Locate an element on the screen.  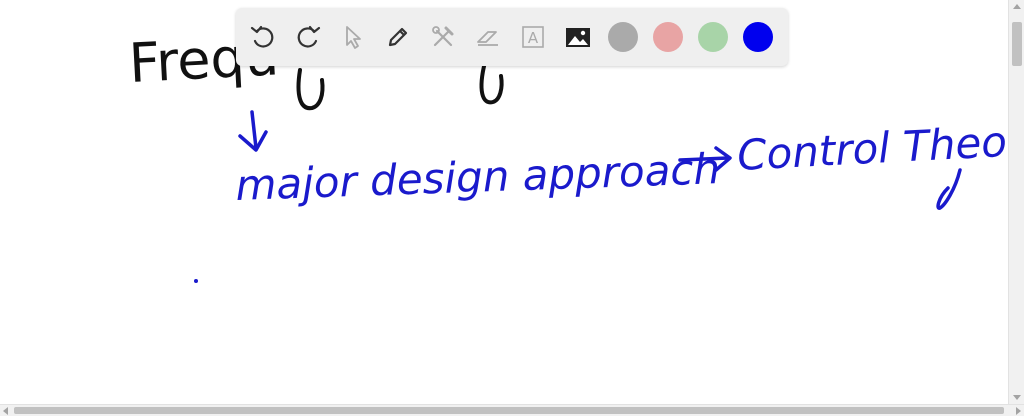
eraser-icon is located at coordinates (487, 38).